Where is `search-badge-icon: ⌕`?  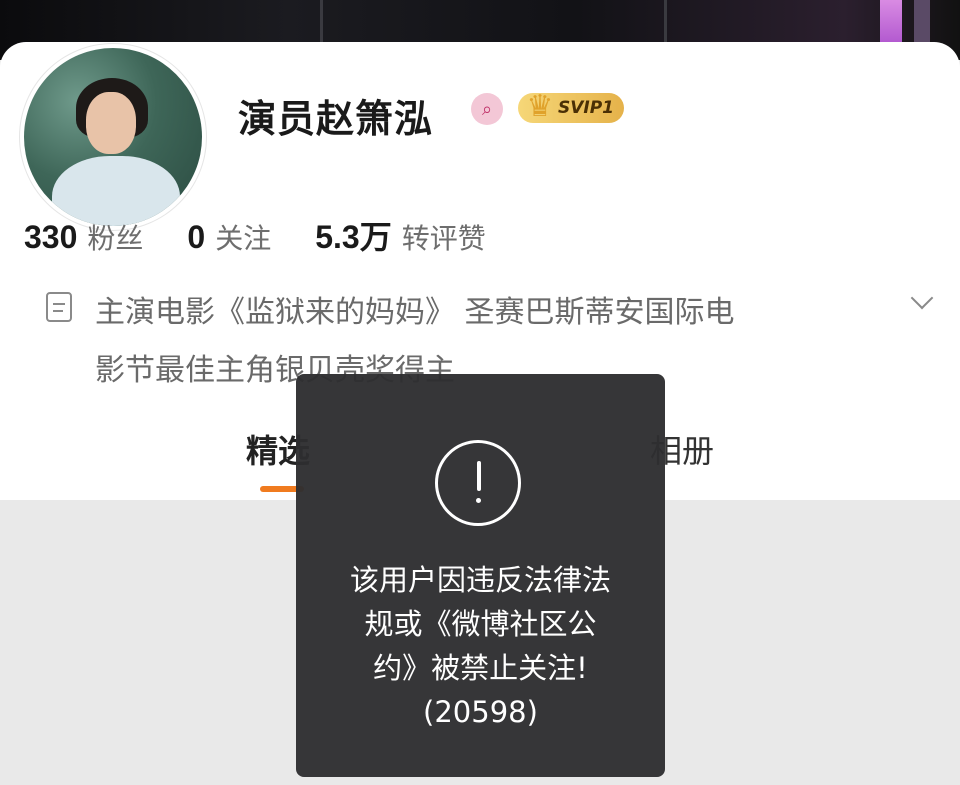 search-badge-icon: ⌕ is located at coordinates (487, 109).